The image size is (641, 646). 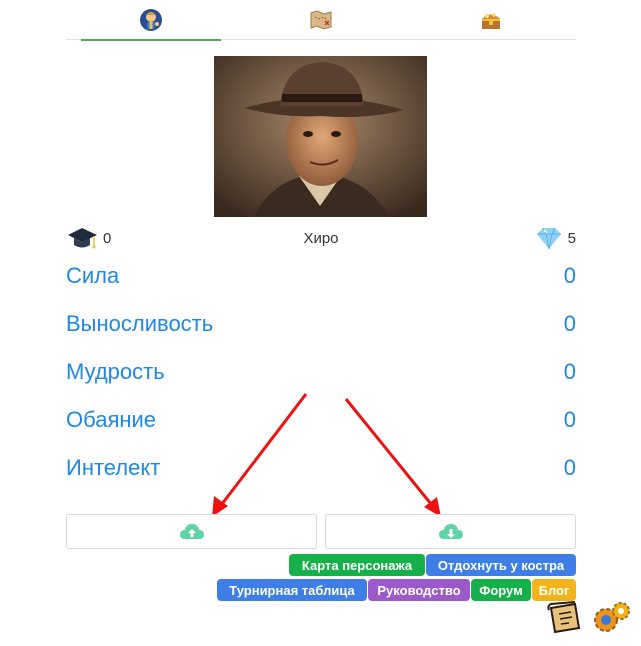 I want to click on stat-label: Обаяние, so click(x=111, y=419).